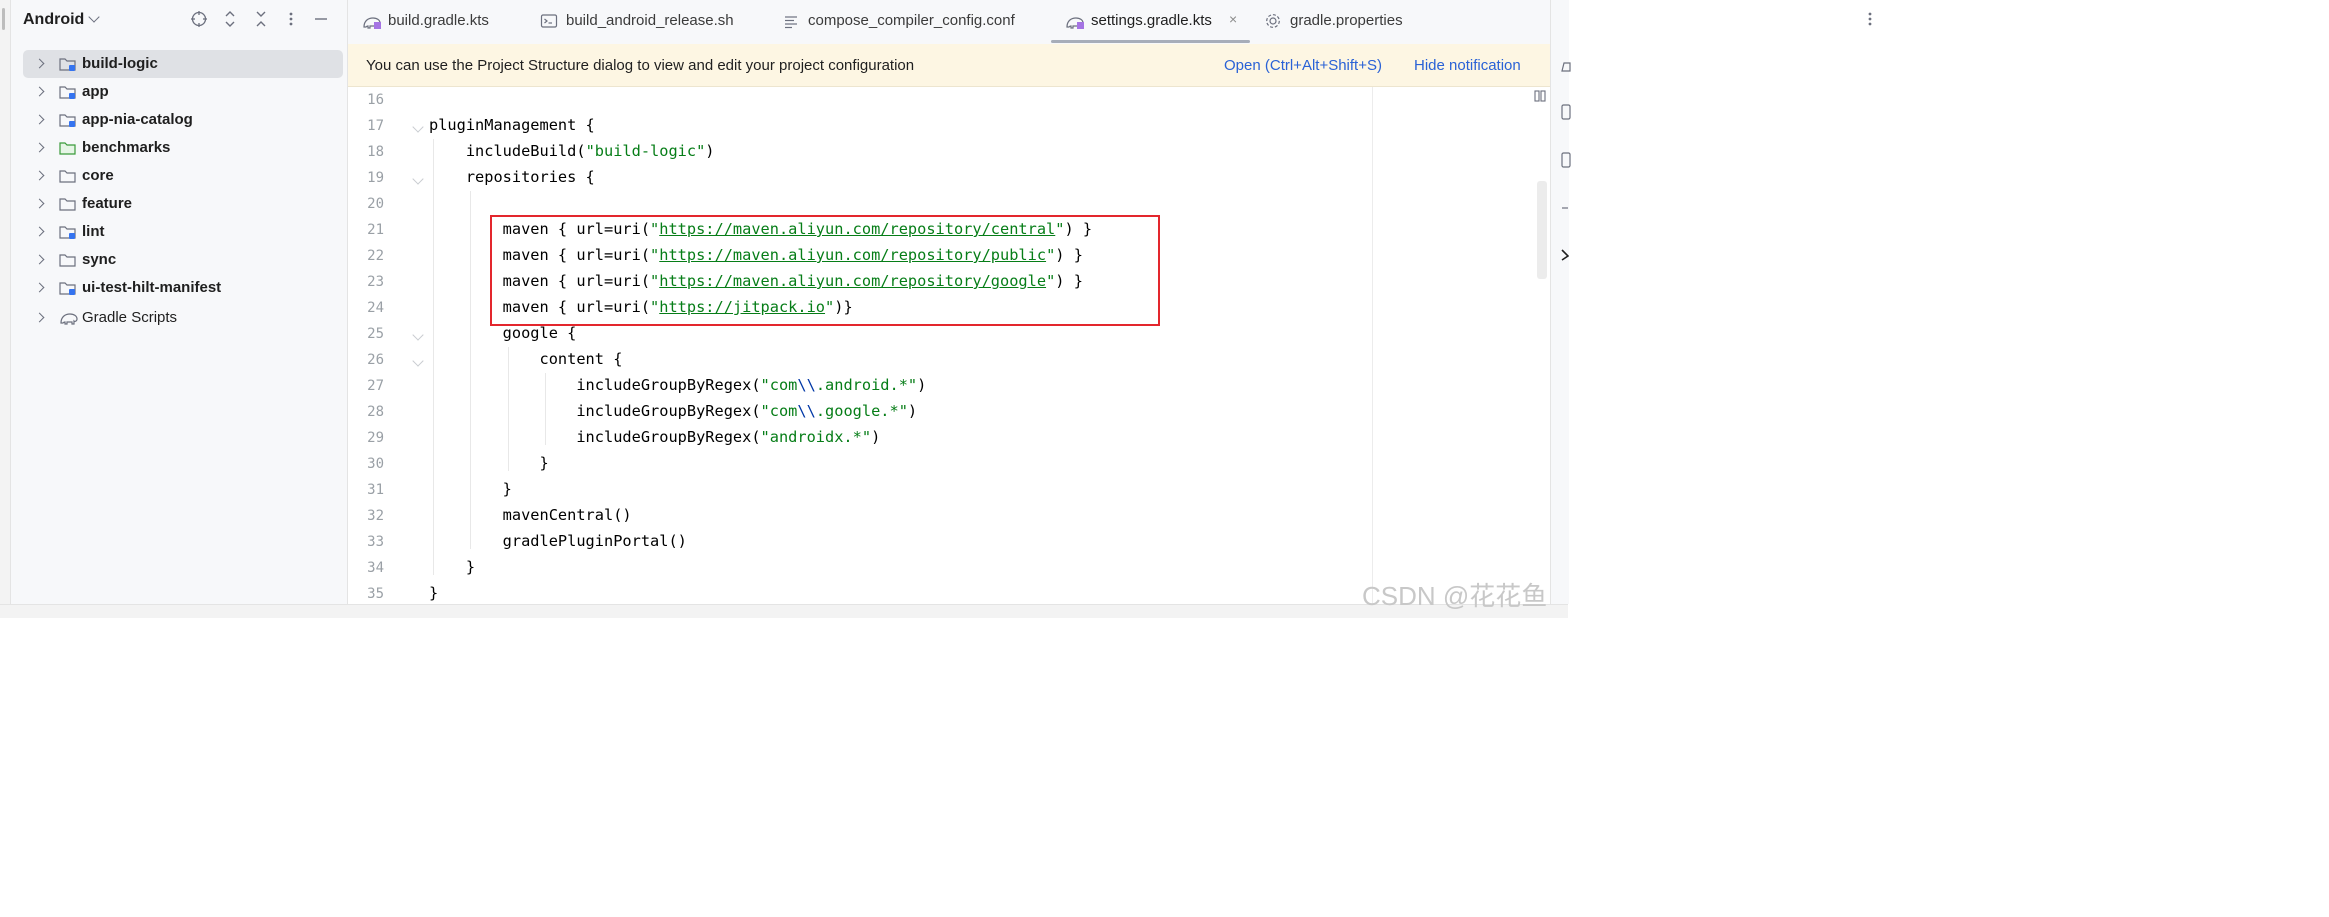 The image size is (2329, 917). What do you see at coordinates (183, 176) in the screenshot?
I see `tree-item-core: core` at bounding box center [183, 176].